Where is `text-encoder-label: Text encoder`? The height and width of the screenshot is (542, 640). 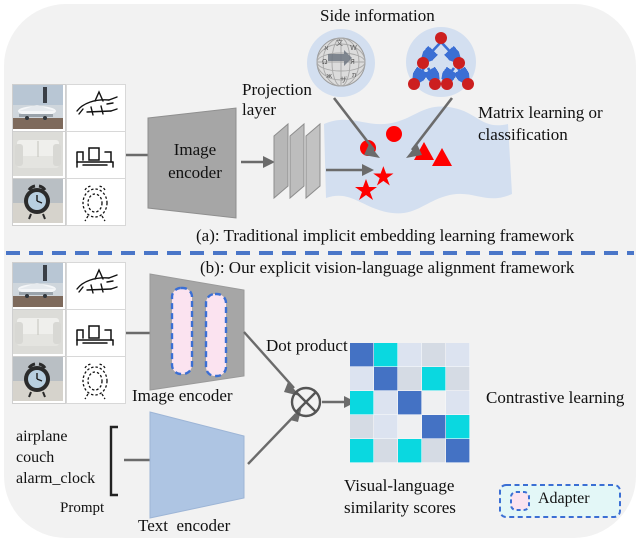
text-encoder-label: Text encoder is located at coordinates (184, 525).